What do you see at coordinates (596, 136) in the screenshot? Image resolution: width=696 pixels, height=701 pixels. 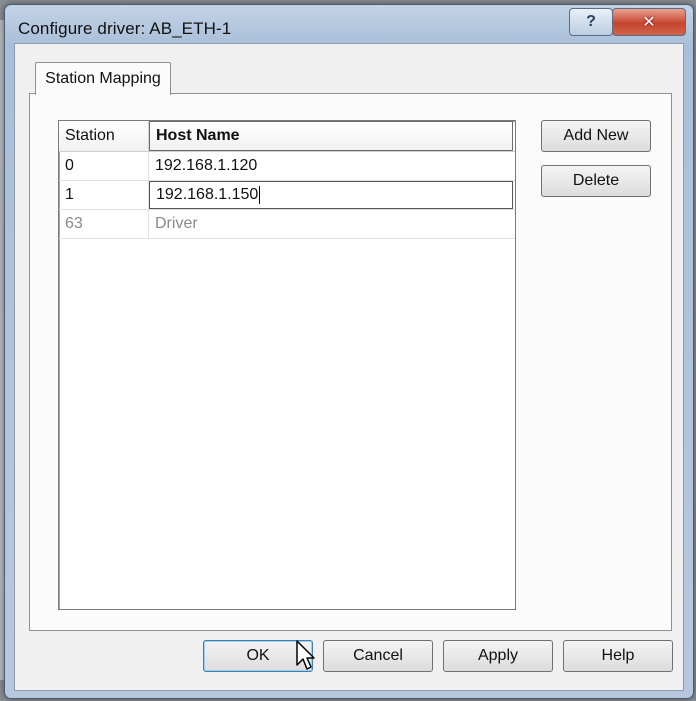 I see `add-new-button: Add New` at bounding box center [596, 136].